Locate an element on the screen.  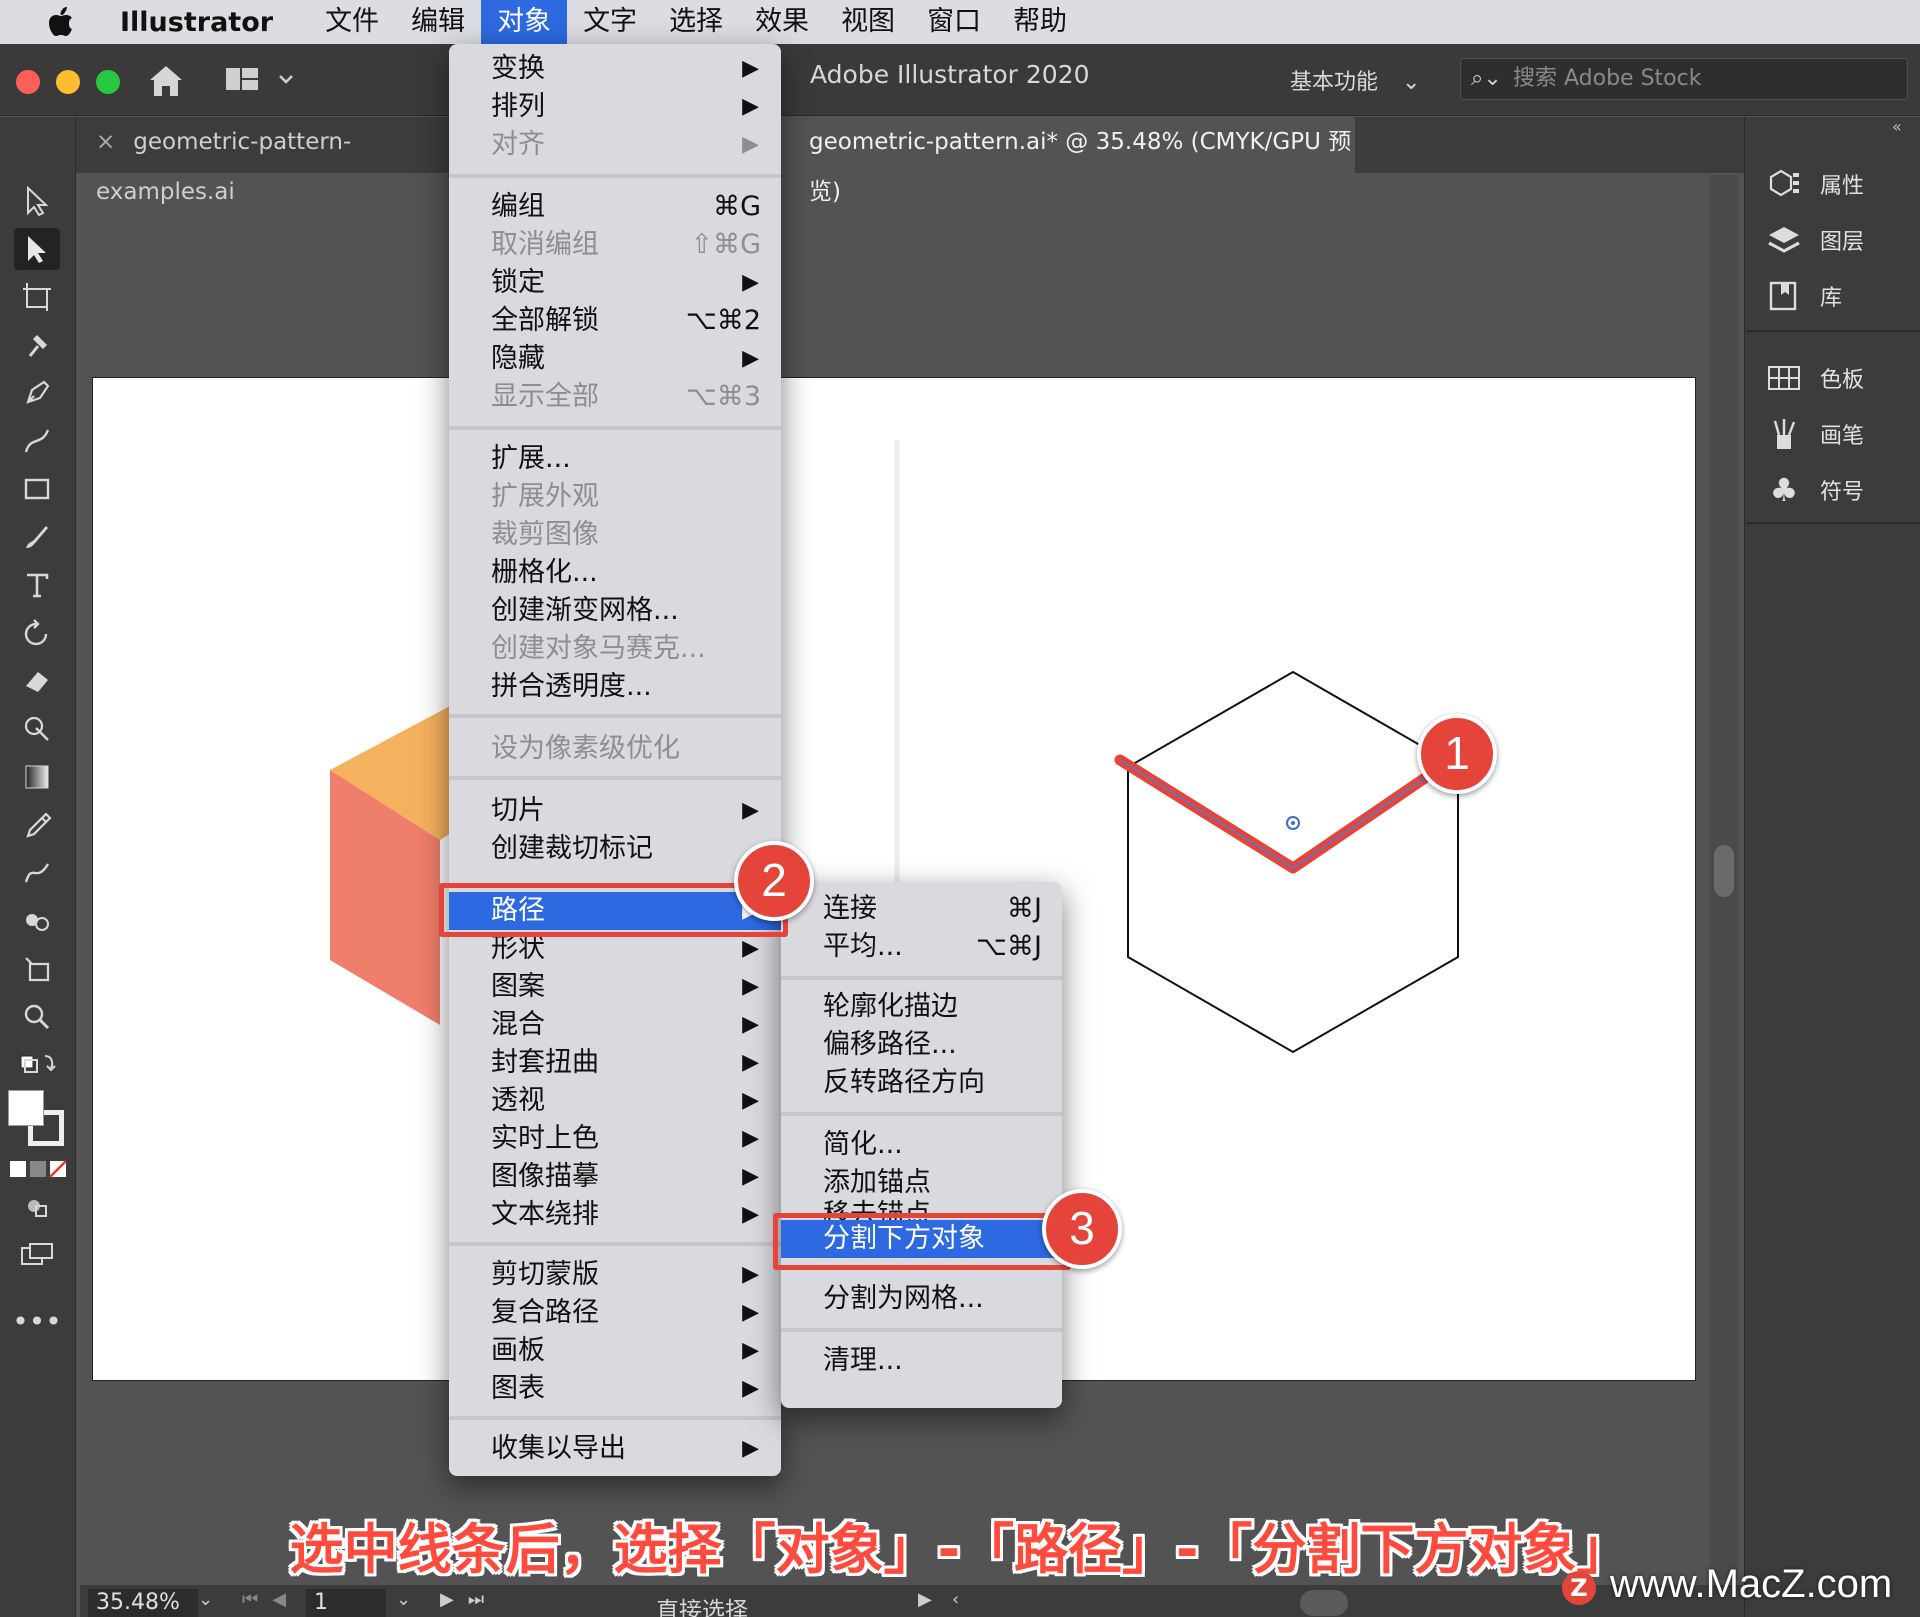
menu-item-pattern: 图案 ▶ is located at coordinates (615, 987).